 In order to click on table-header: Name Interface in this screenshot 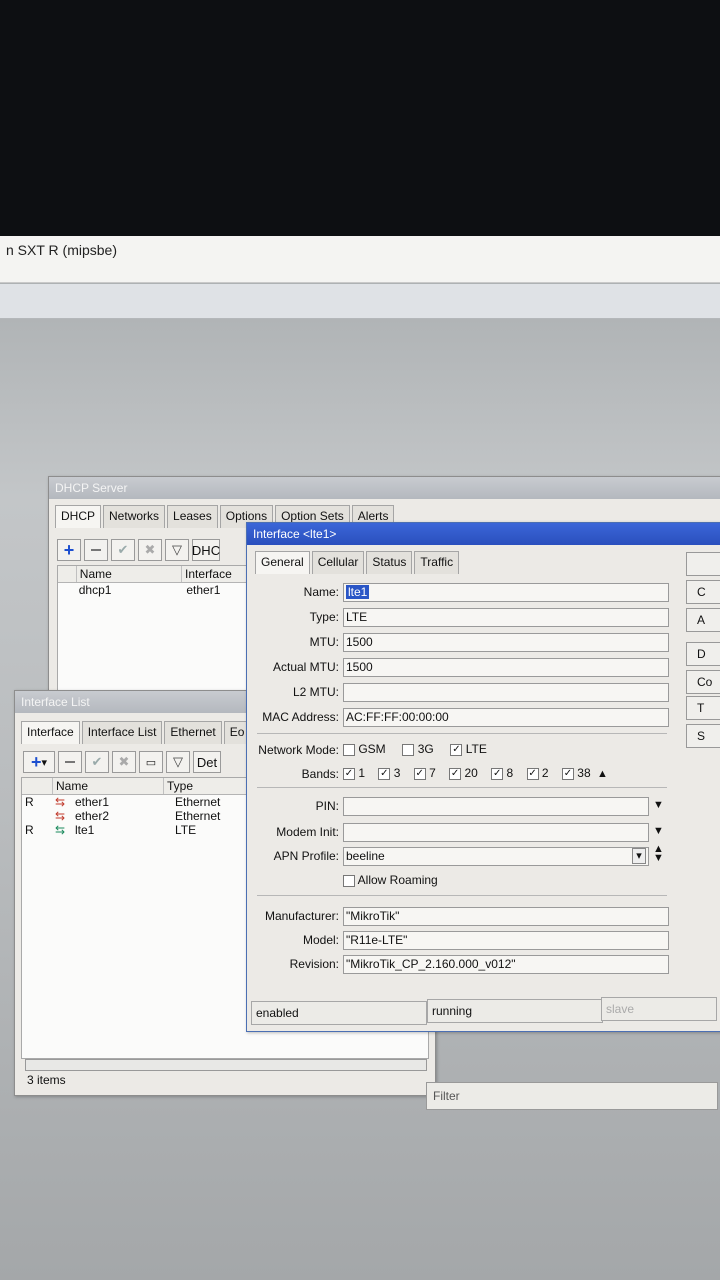, I will do `click(153, 574)`.